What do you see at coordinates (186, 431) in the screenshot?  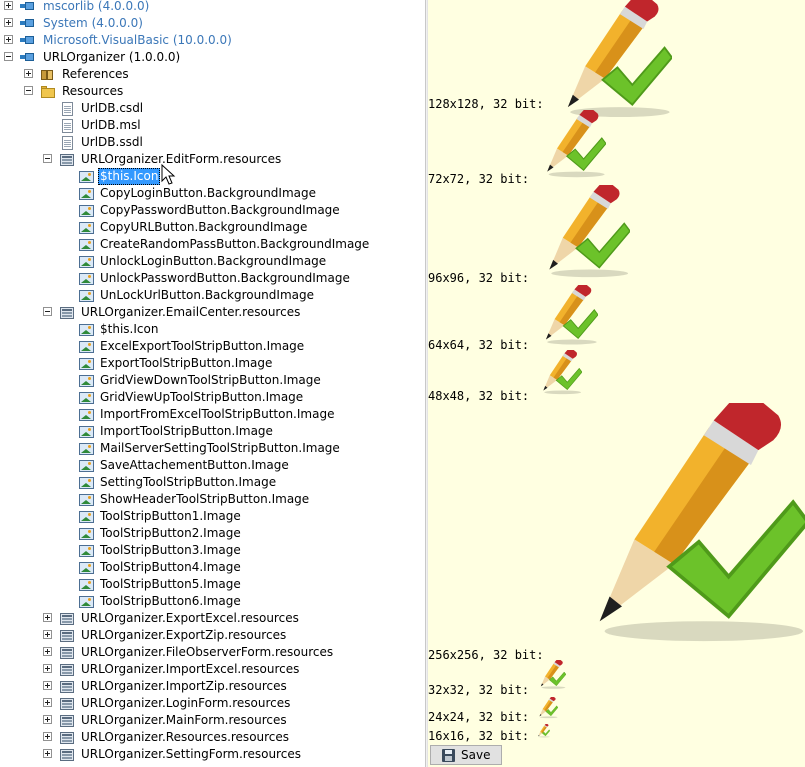 I see `tree-item-label: ImportToolStripButton.Image` at bounding box center [186, 431].